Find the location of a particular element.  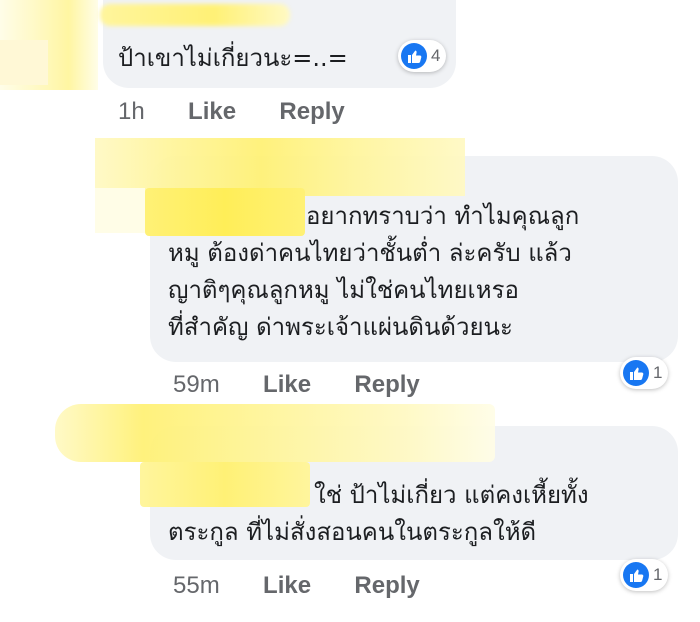

reaction-count: 4 is located at coordinates (436, 55).